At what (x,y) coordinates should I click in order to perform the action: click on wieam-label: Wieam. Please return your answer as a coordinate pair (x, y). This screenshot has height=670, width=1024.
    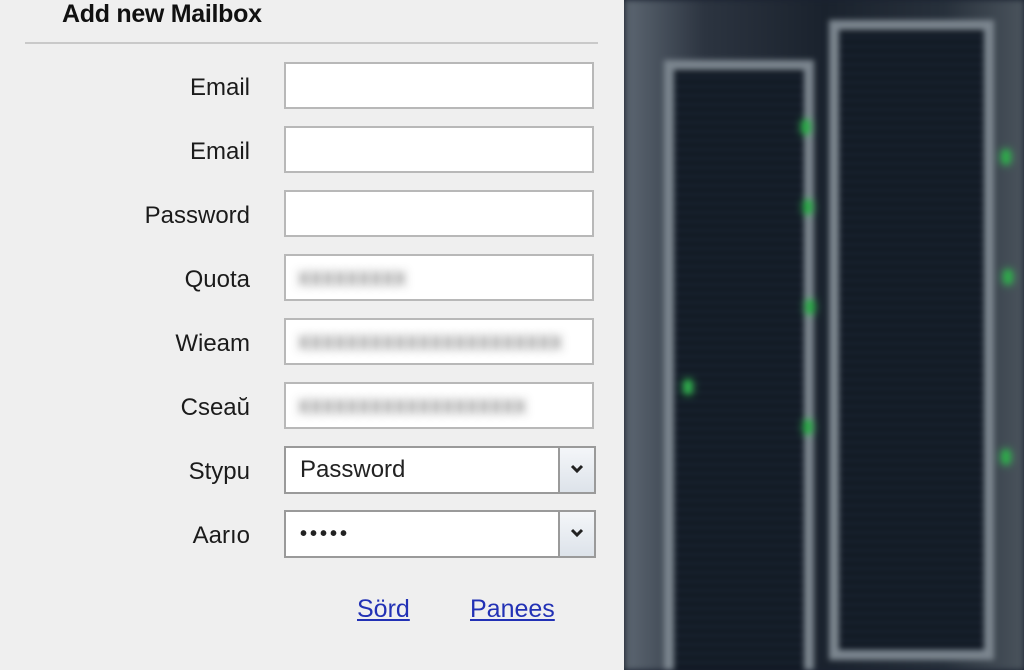
    Looking at the image, I should click on (212, 343).